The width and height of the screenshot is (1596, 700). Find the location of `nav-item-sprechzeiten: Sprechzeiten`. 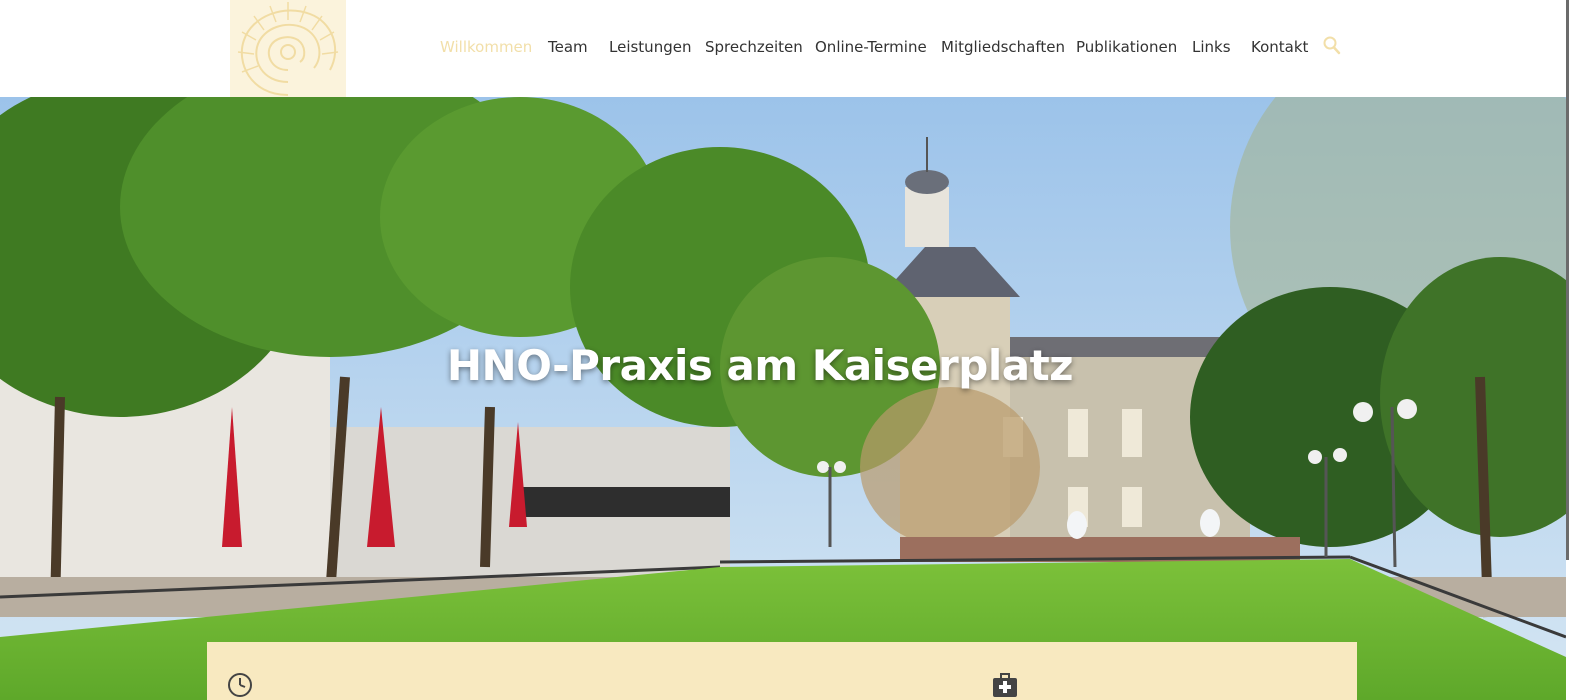

nav-item-sprechzeiten: Sprechzeiten is located at coordinates (754, 47).